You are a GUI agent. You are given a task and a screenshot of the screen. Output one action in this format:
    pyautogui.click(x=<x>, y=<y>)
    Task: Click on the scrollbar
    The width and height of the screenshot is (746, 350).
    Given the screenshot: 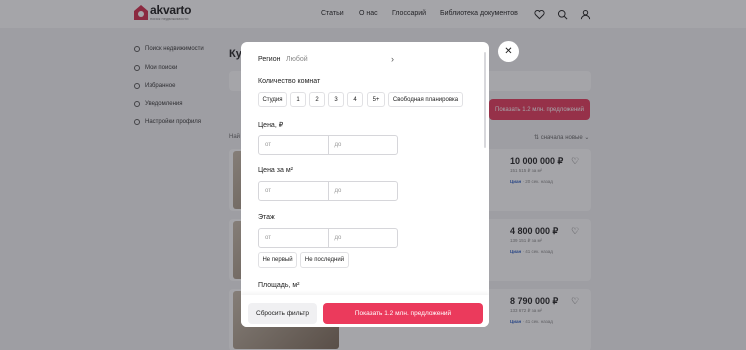 What is the action you would take?
    pyautogui.click(x=485, y=100)
    